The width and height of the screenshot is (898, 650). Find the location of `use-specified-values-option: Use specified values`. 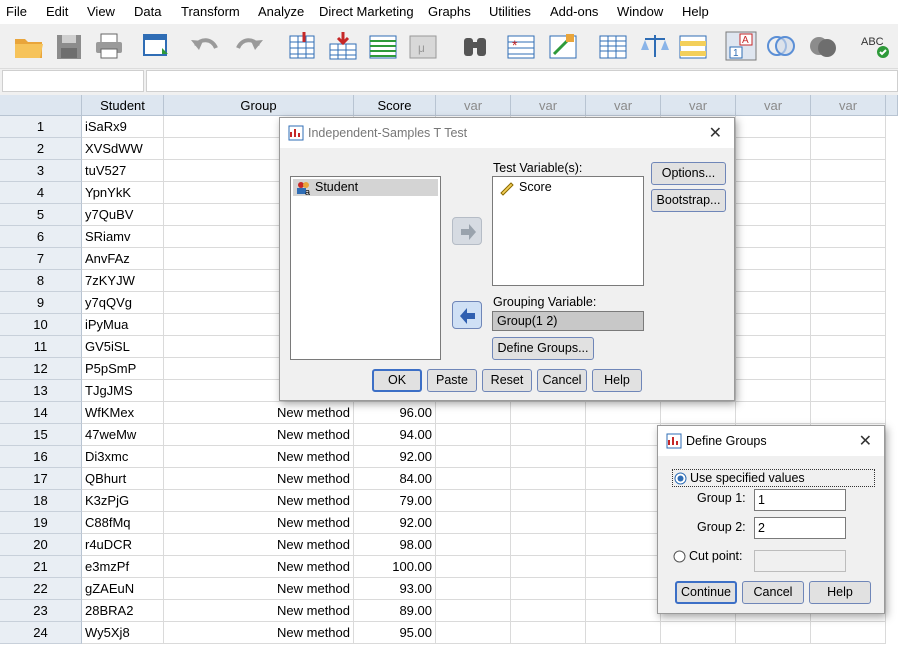

use-specified-values-option: Use specified values is located at coordinates (773, 478).